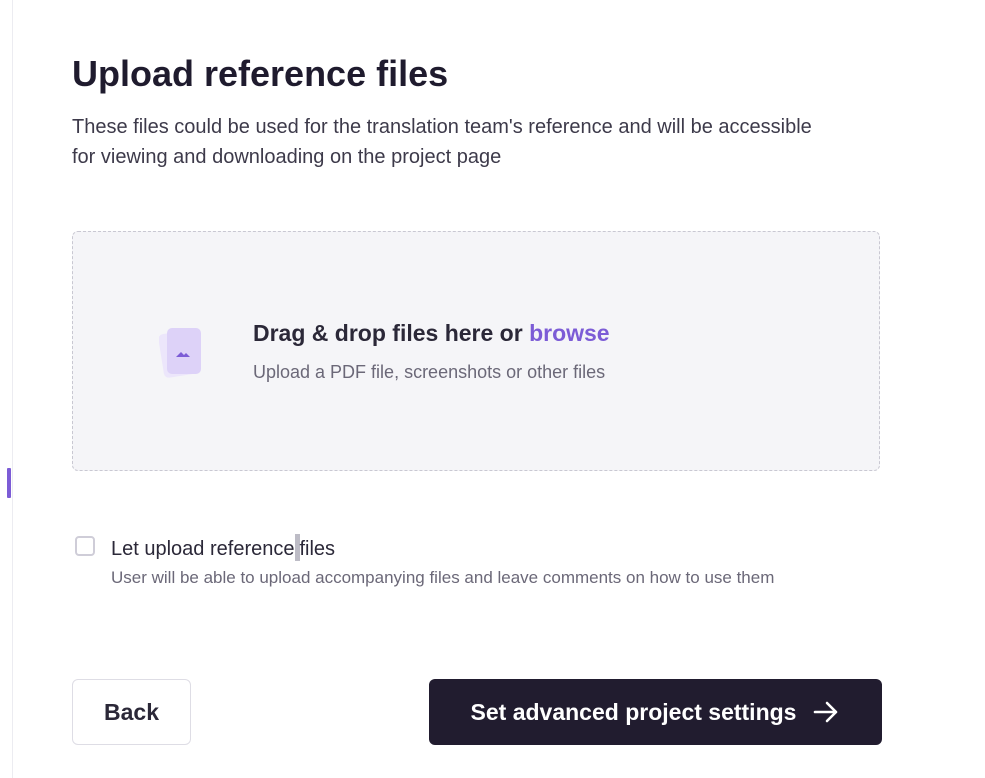  I want to click on set-advanced-settings-button: Set advanced project settings, so click(655, 712).